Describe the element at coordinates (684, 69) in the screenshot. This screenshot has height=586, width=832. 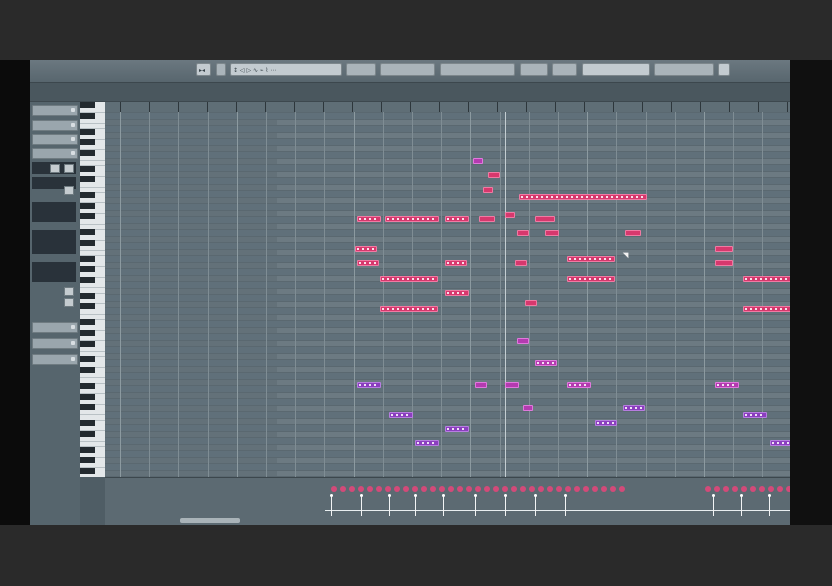
I see `toolbar-edit-select` at that location.